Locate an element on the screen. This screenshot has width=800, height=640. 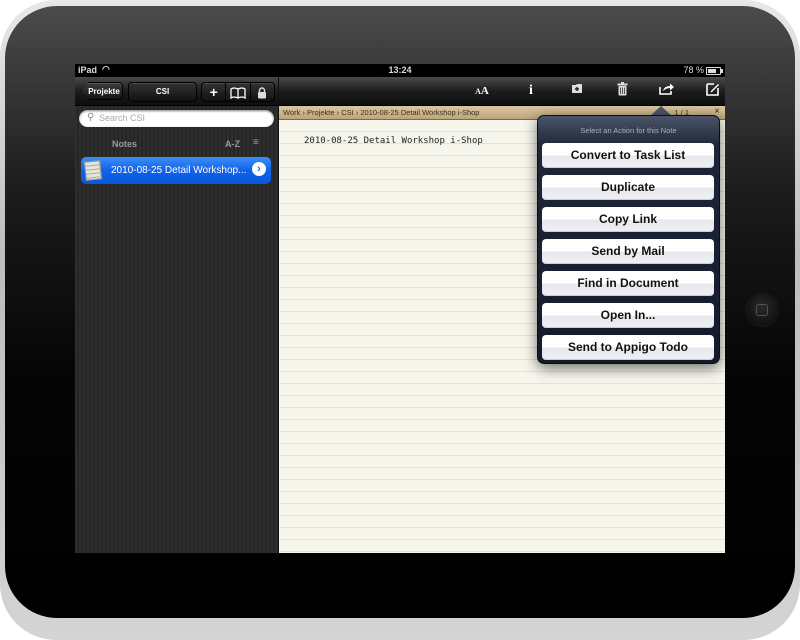
info-icon: i is located at coordinates (531, 91).